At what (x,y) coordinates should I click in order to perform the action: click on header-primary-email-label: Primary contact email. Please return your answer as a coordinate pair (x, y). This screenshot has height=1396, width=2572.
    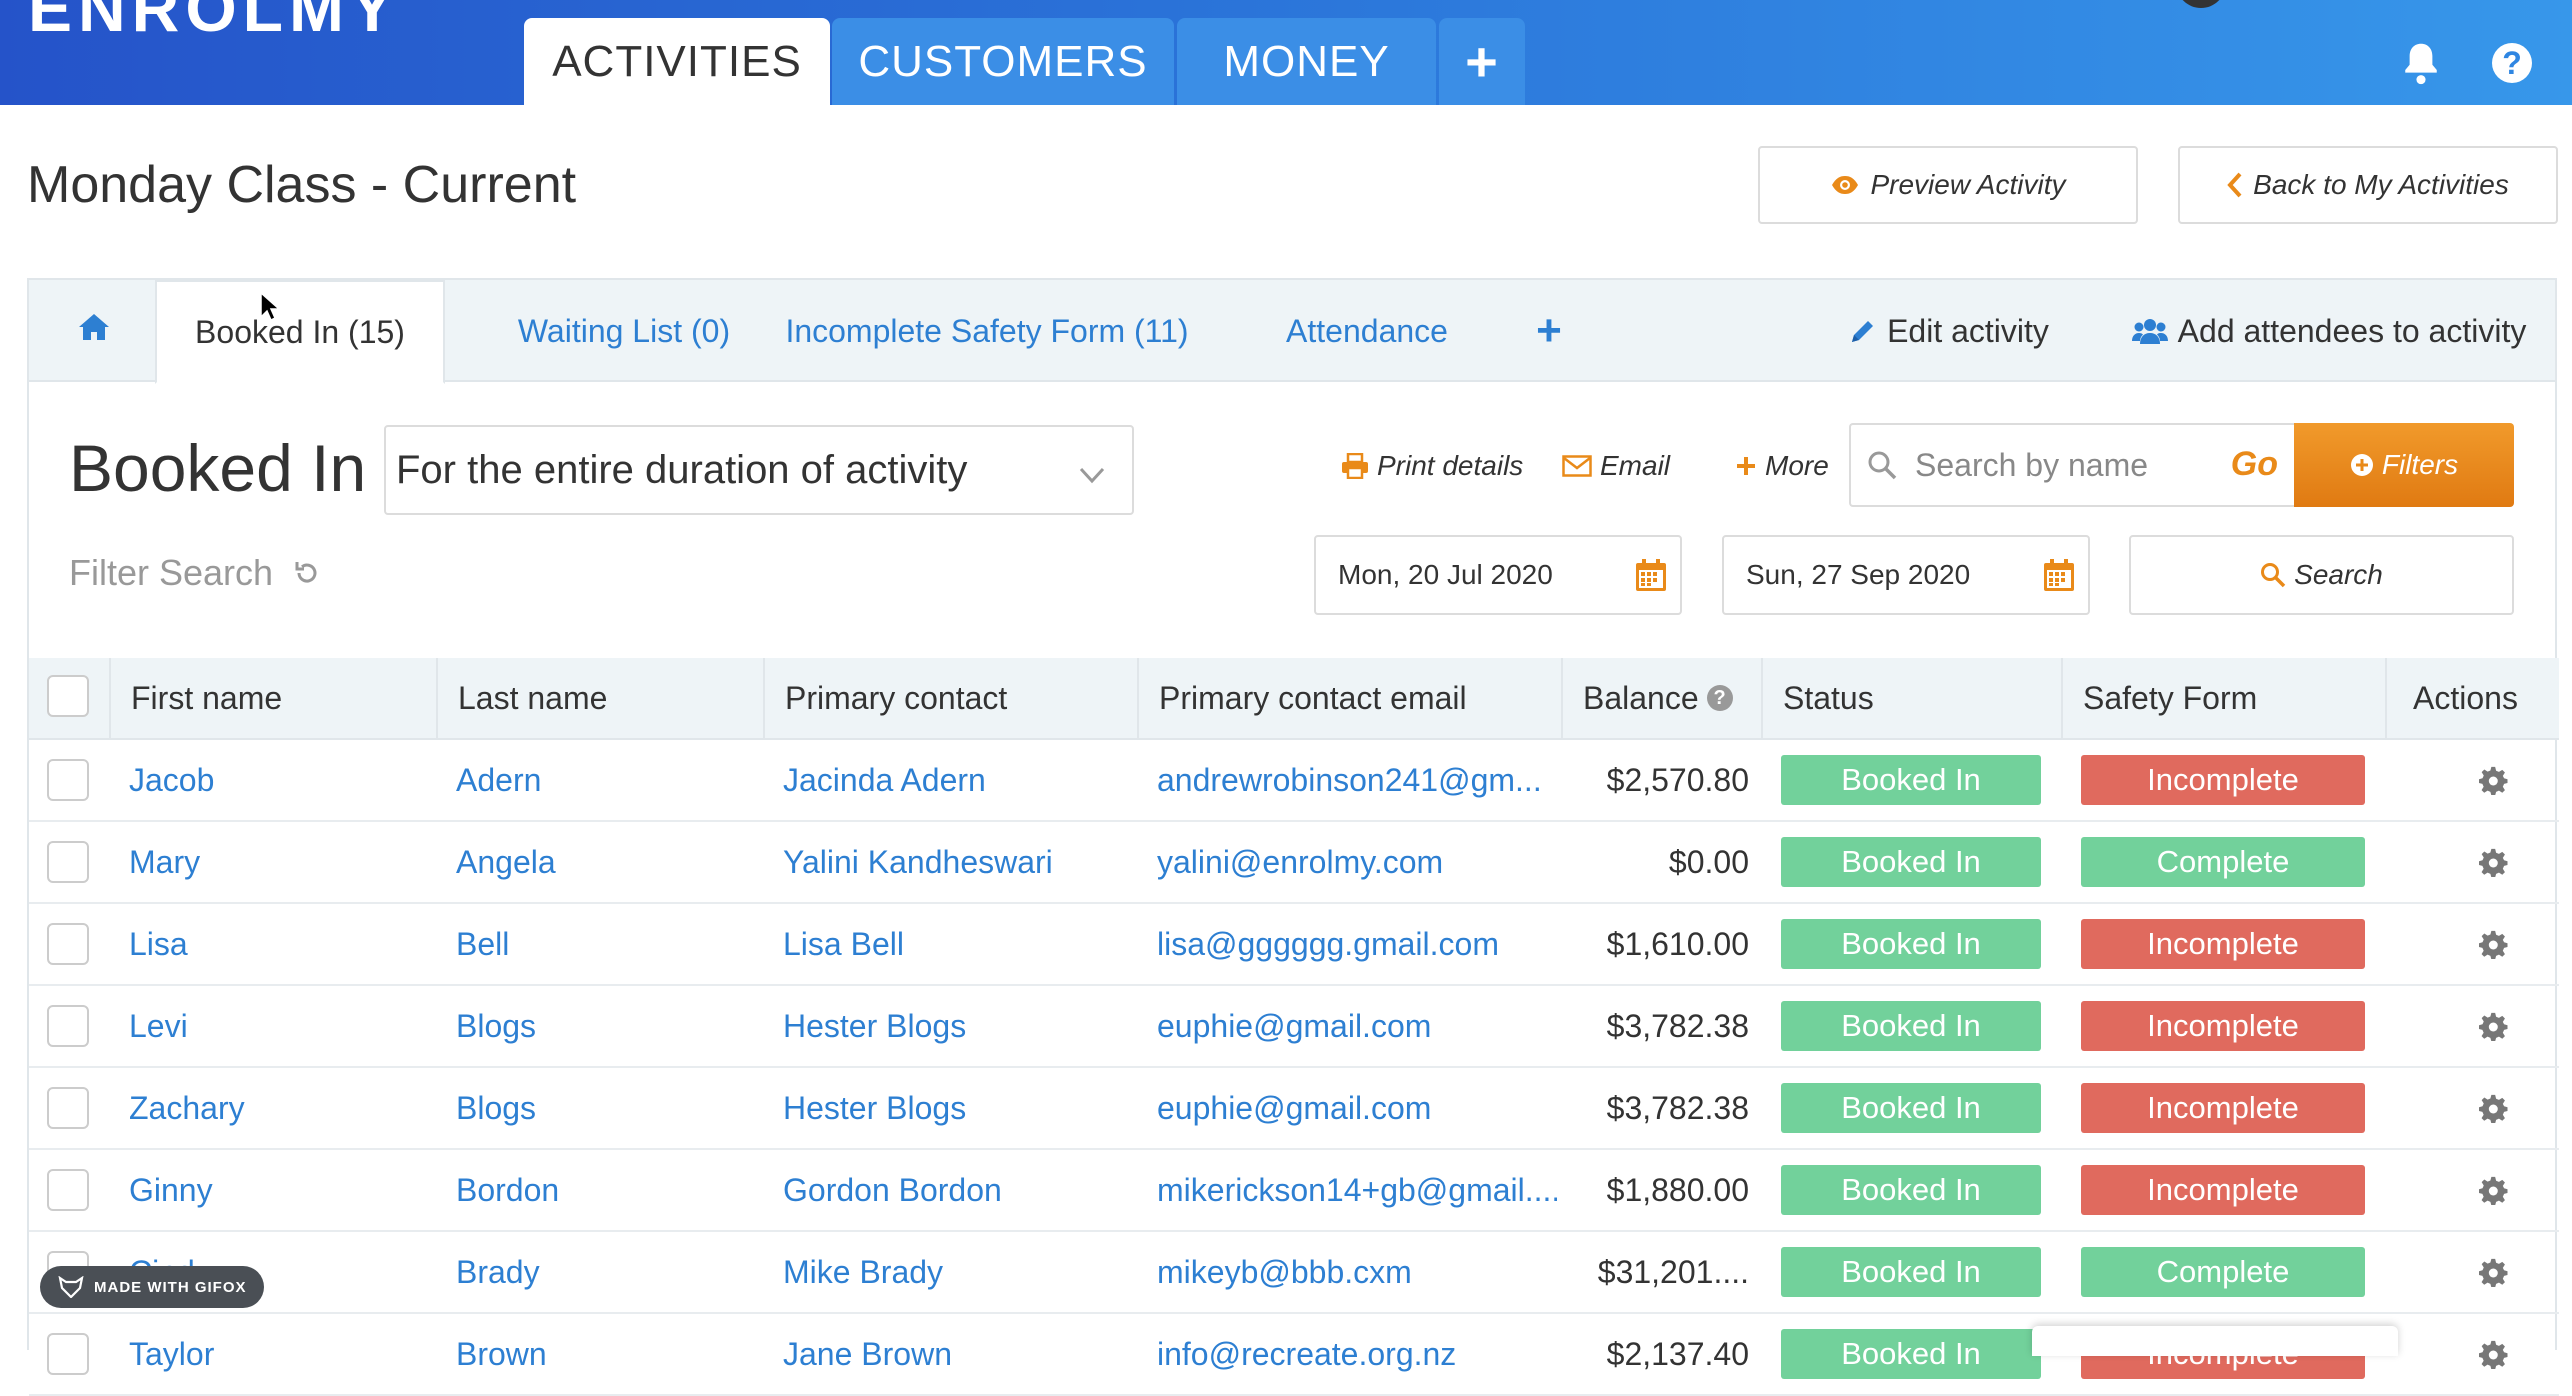
    Looking at the image, I should click on (1313, 697).